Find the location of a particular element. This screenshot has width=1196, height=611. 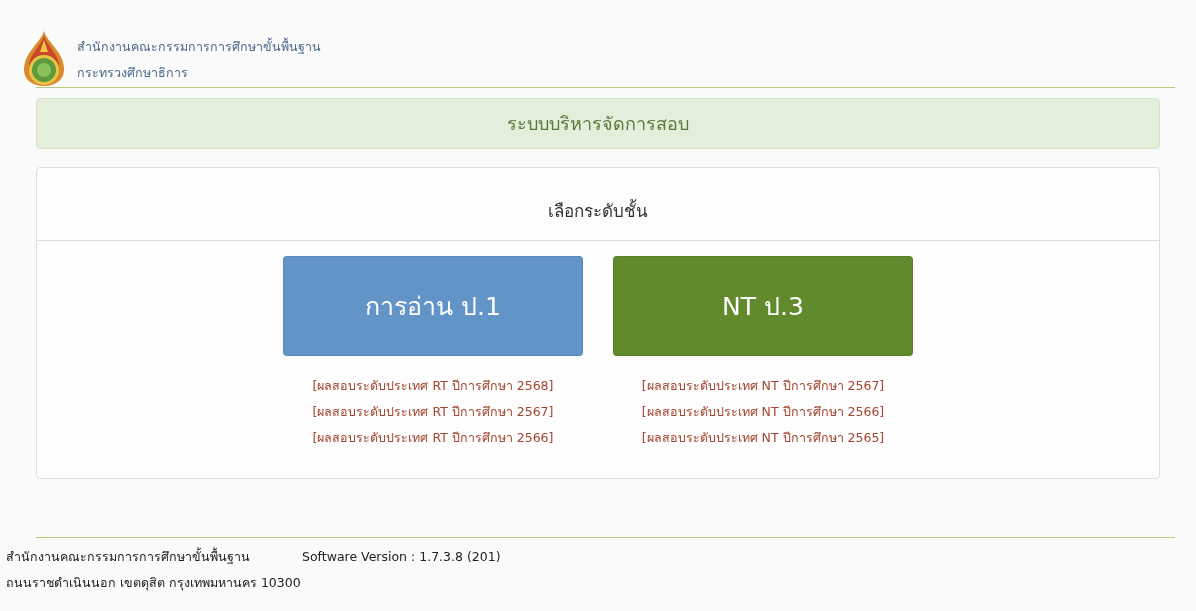

software-version: Software Version : 1.7.3.8 (201) is located at coordinates (401, 557).